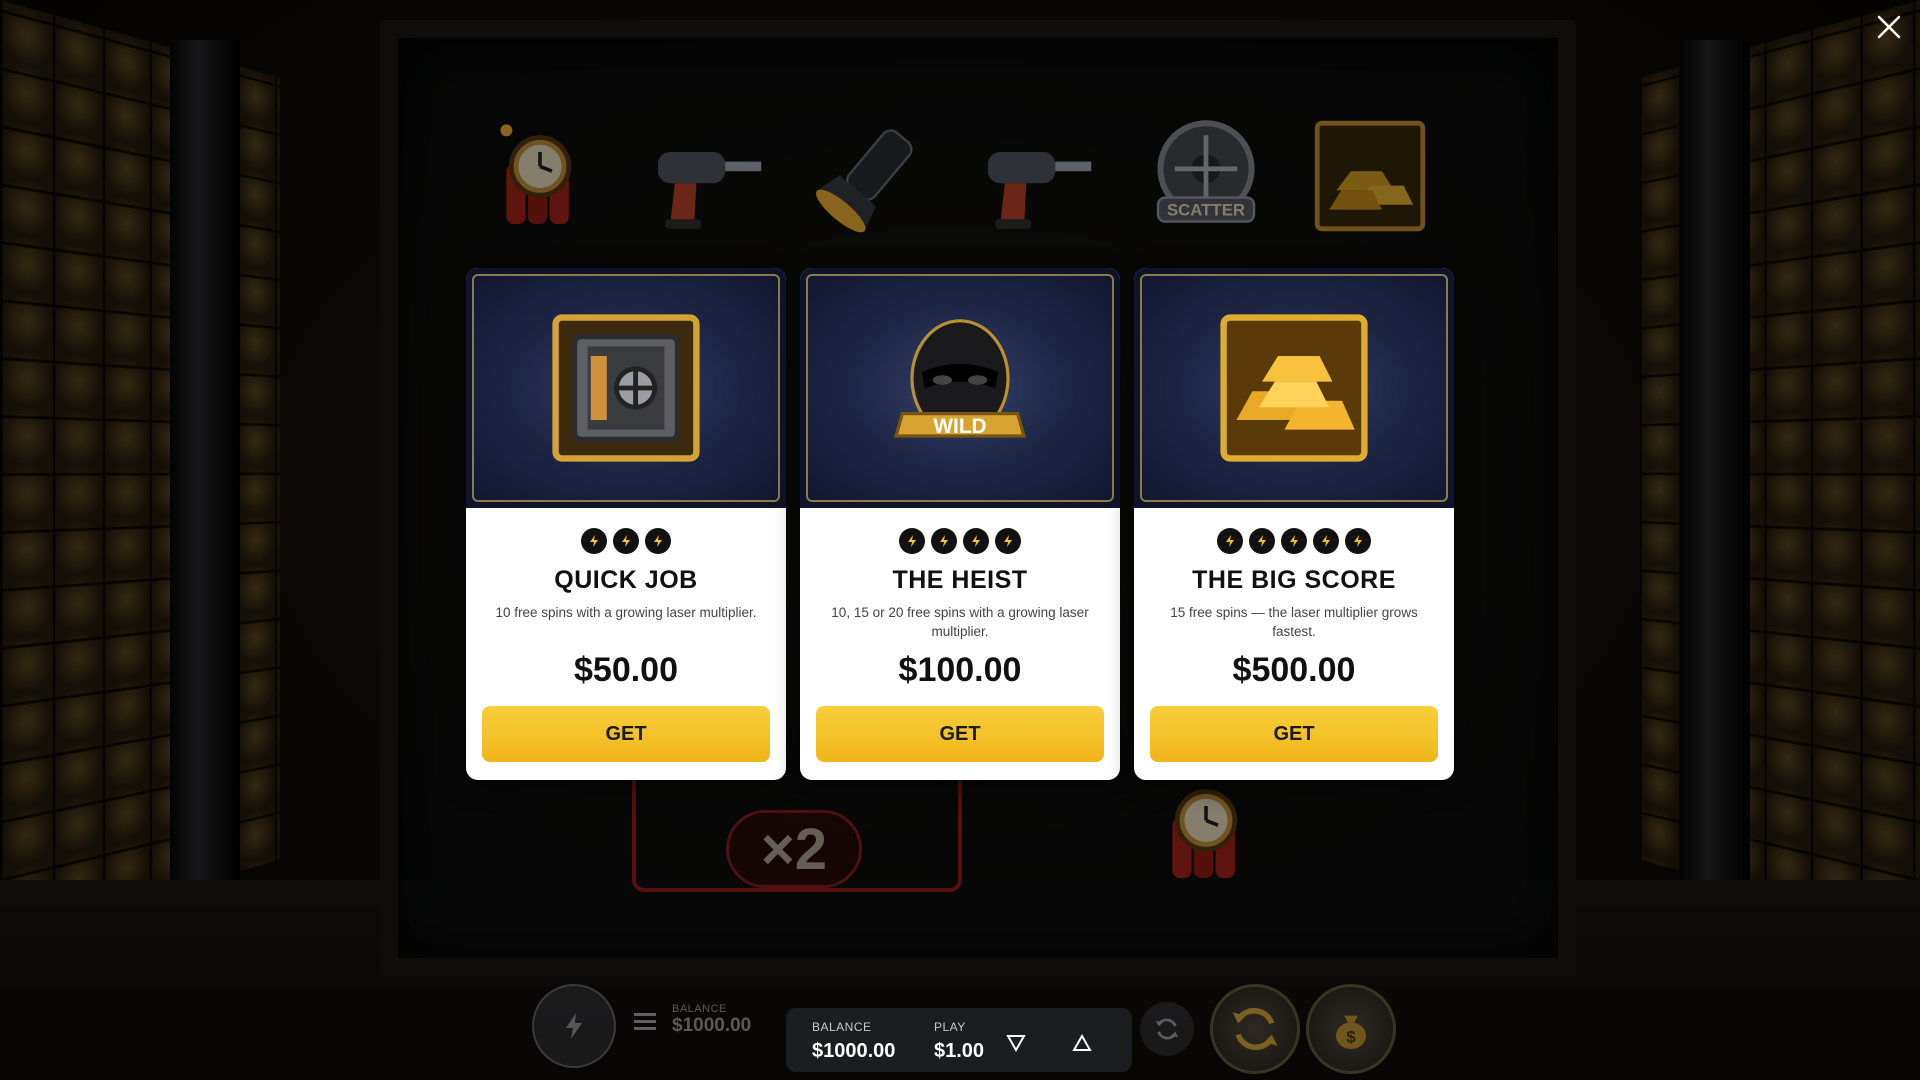 The width and height of the screenshot is (1920, 1080). I want to click on get-button-the-heist: GET, so click(960, 734).